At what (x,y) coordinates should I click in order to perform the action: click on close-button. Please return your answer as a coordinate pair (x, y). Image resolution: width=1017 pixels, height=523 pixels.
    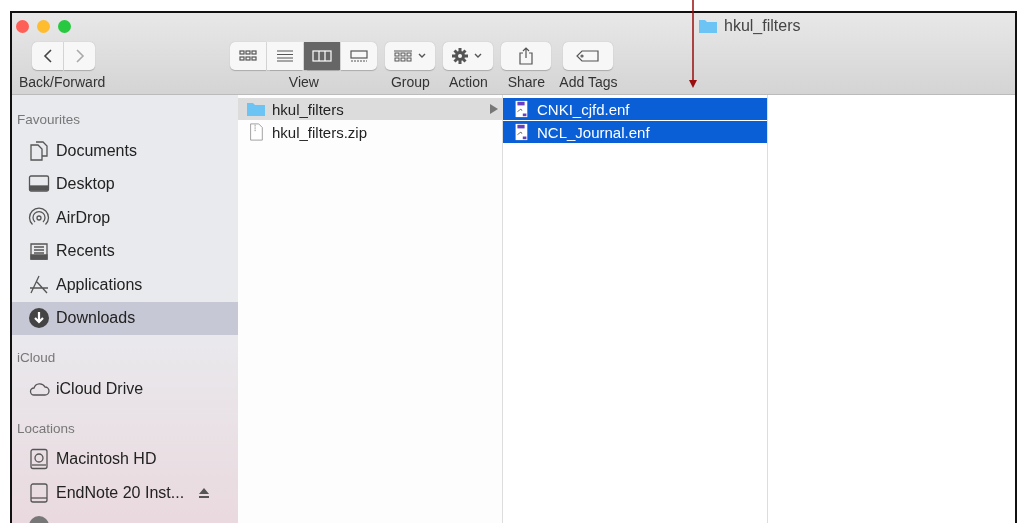
    Looking at the image, I should click on (22, 26).